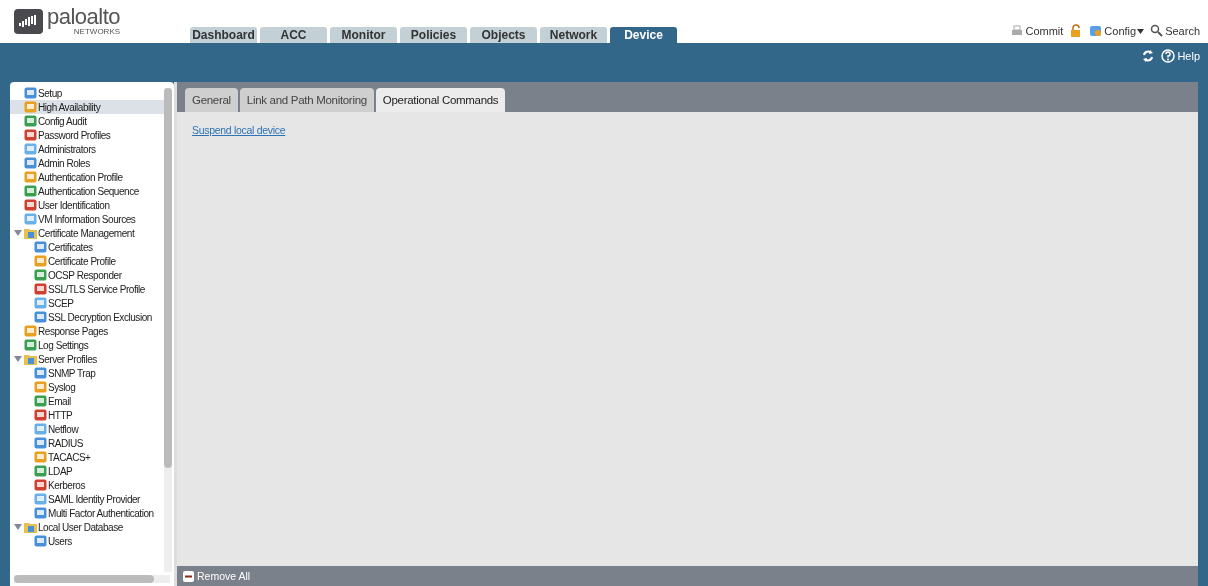 This screenshot has width=1208, height=586. What do you see at coordinates (1180, 56) in the screenshot?
I see `help-link: Help` at bounding box center [1180, 56].